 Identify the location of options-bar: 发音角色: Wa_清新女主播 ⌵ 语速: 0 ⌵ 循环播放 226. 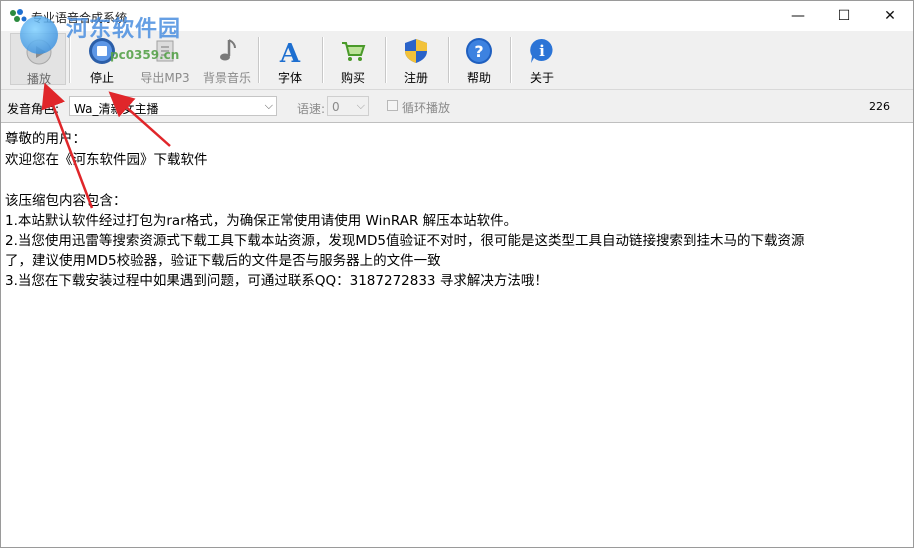
(457, 106).